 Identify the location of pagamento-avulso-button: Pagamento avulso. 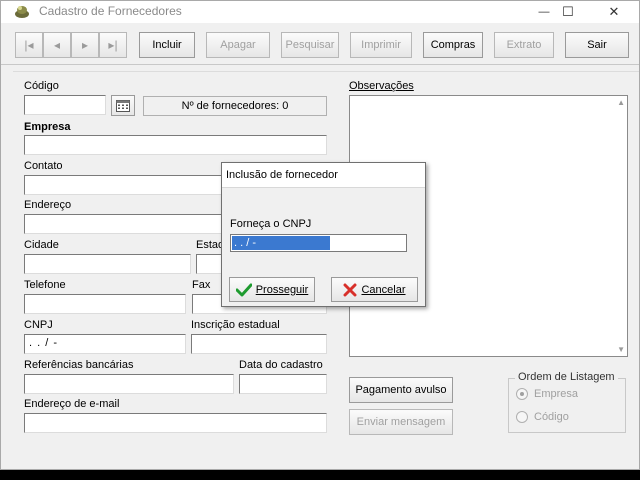
(401, 390).